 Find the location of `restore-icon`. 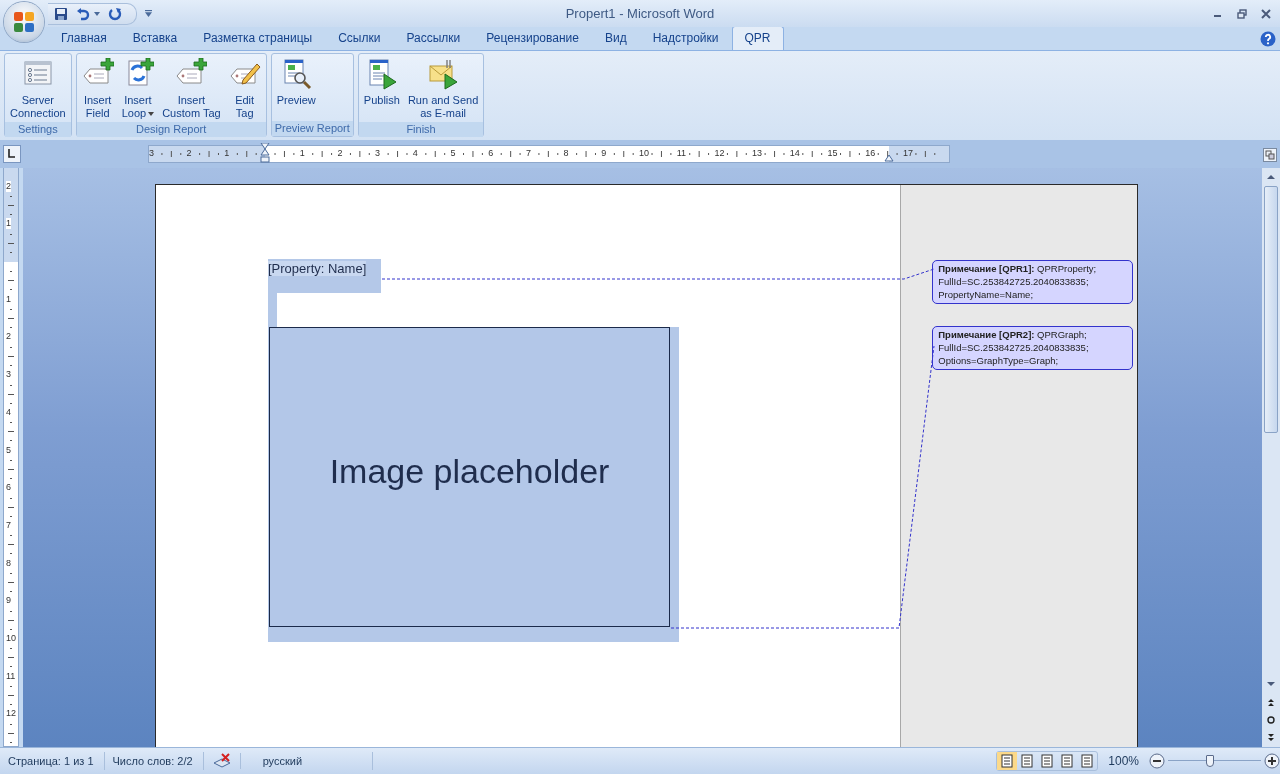

restore-icon is located at coordinates (1242, 13).